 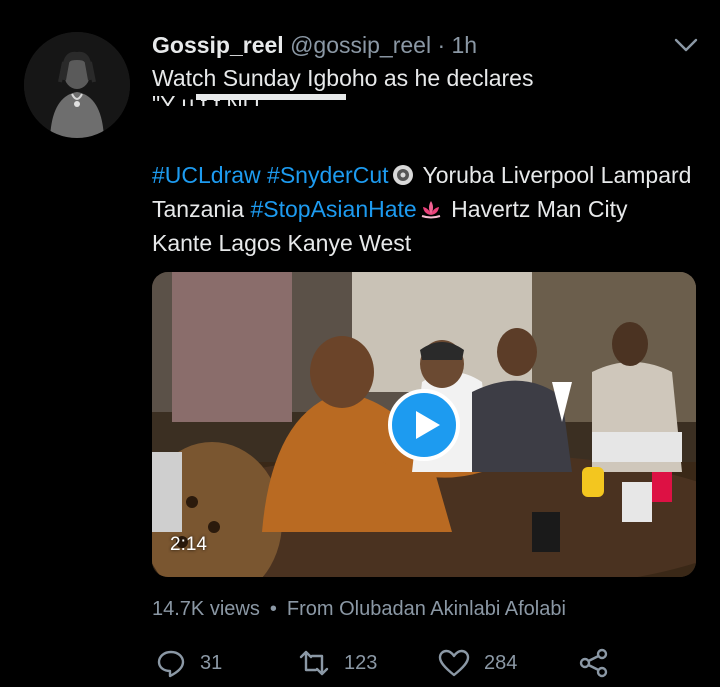 What do you see at coordinates (362, 99) in the screenshot?
I see `tweet-text-line-2: "Y u t f Ni i` at bounding box center [362, 99].